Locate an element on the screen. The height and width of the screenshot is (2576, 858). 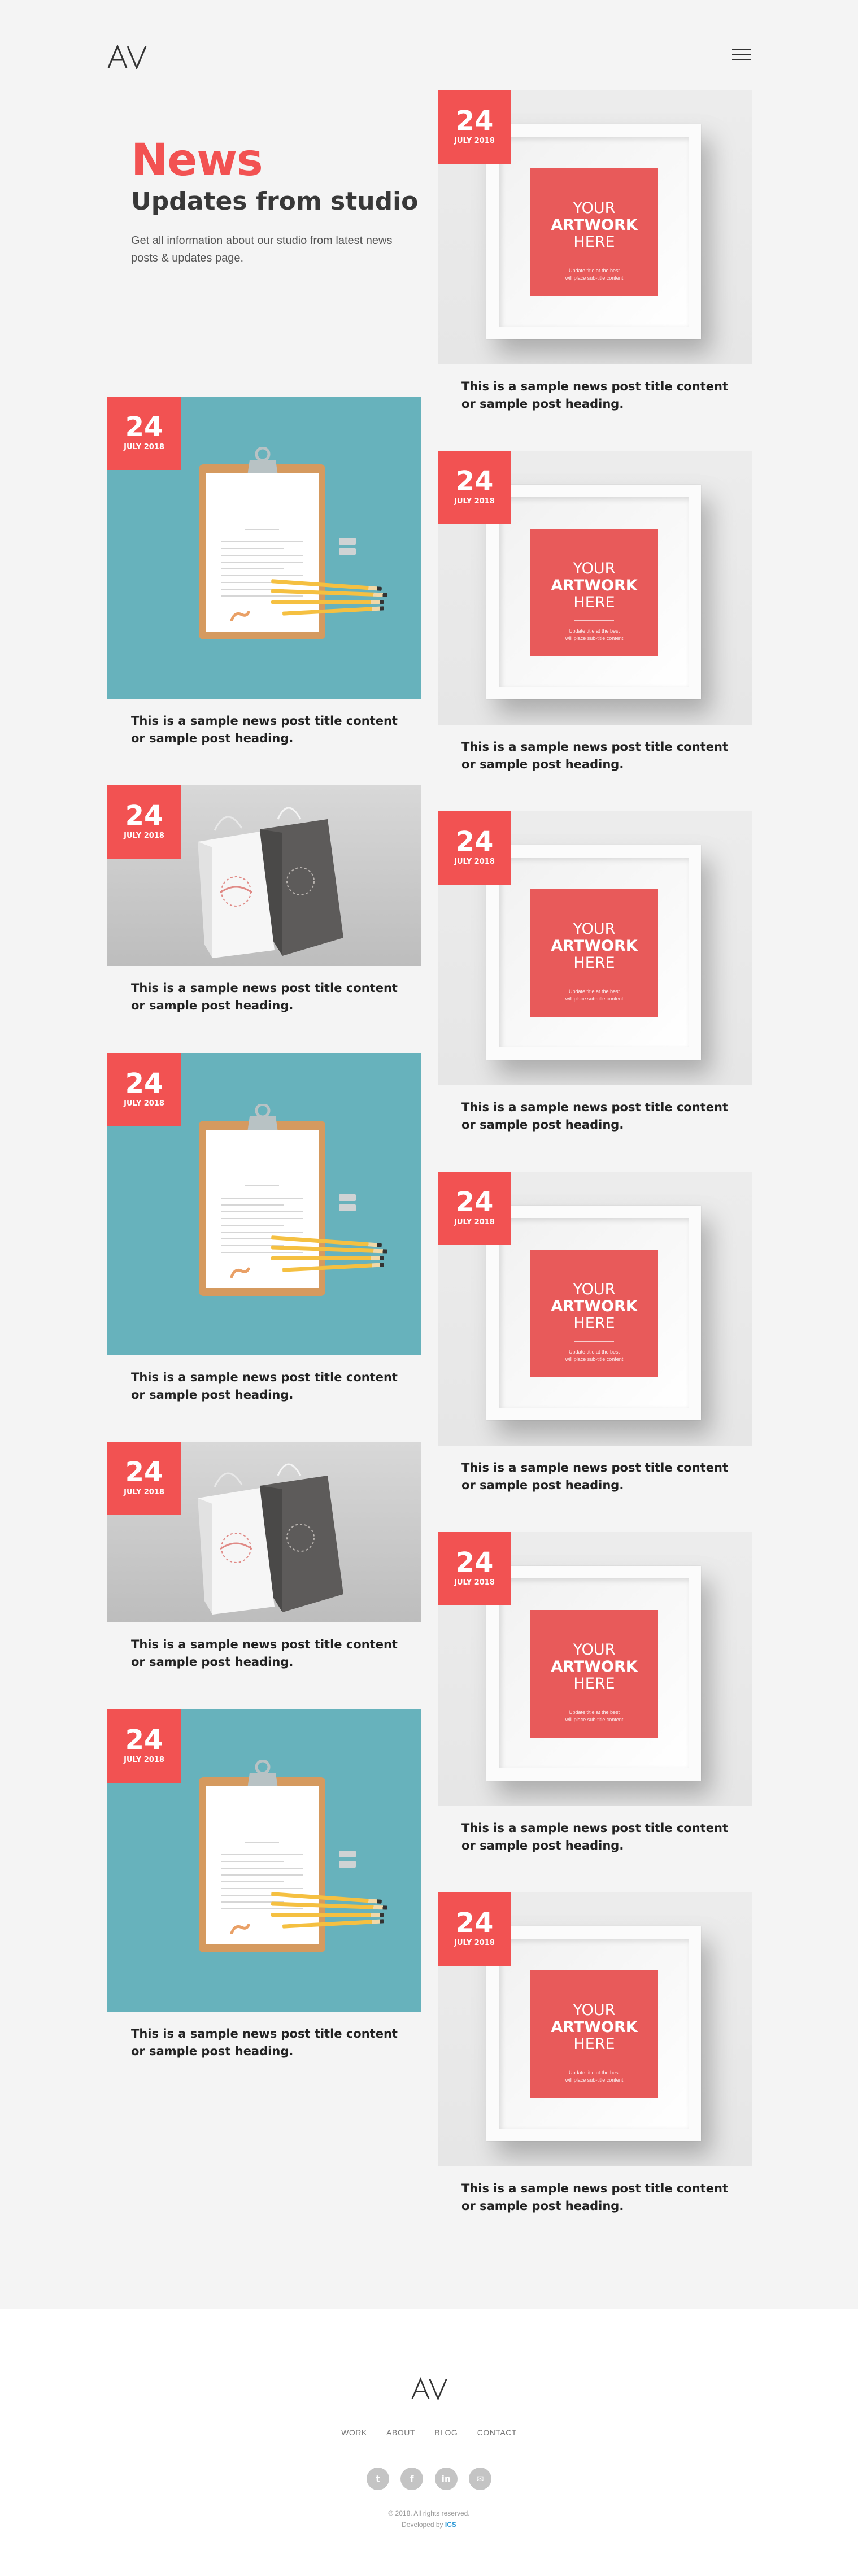
developed-by-label: Developed by is located at coordinates (422, 2525).